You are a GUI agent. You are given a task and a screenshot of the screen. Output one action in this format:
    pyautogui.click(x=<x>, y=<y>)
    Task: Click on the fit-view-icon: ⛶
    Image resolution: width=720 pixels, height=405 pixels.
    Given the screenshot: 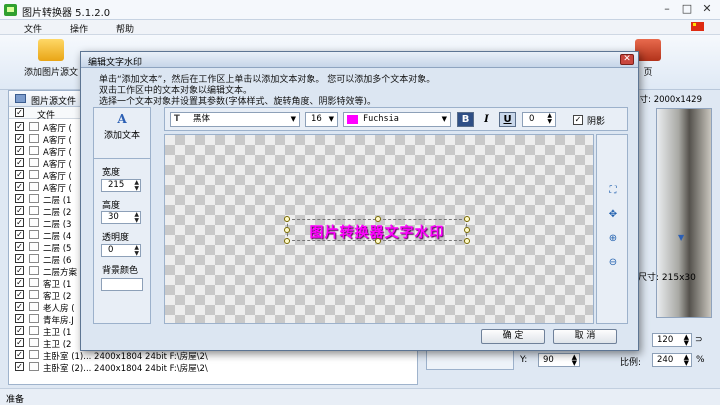 What is the action you would take?
    pyautogui.click(x=613, y=191)
    